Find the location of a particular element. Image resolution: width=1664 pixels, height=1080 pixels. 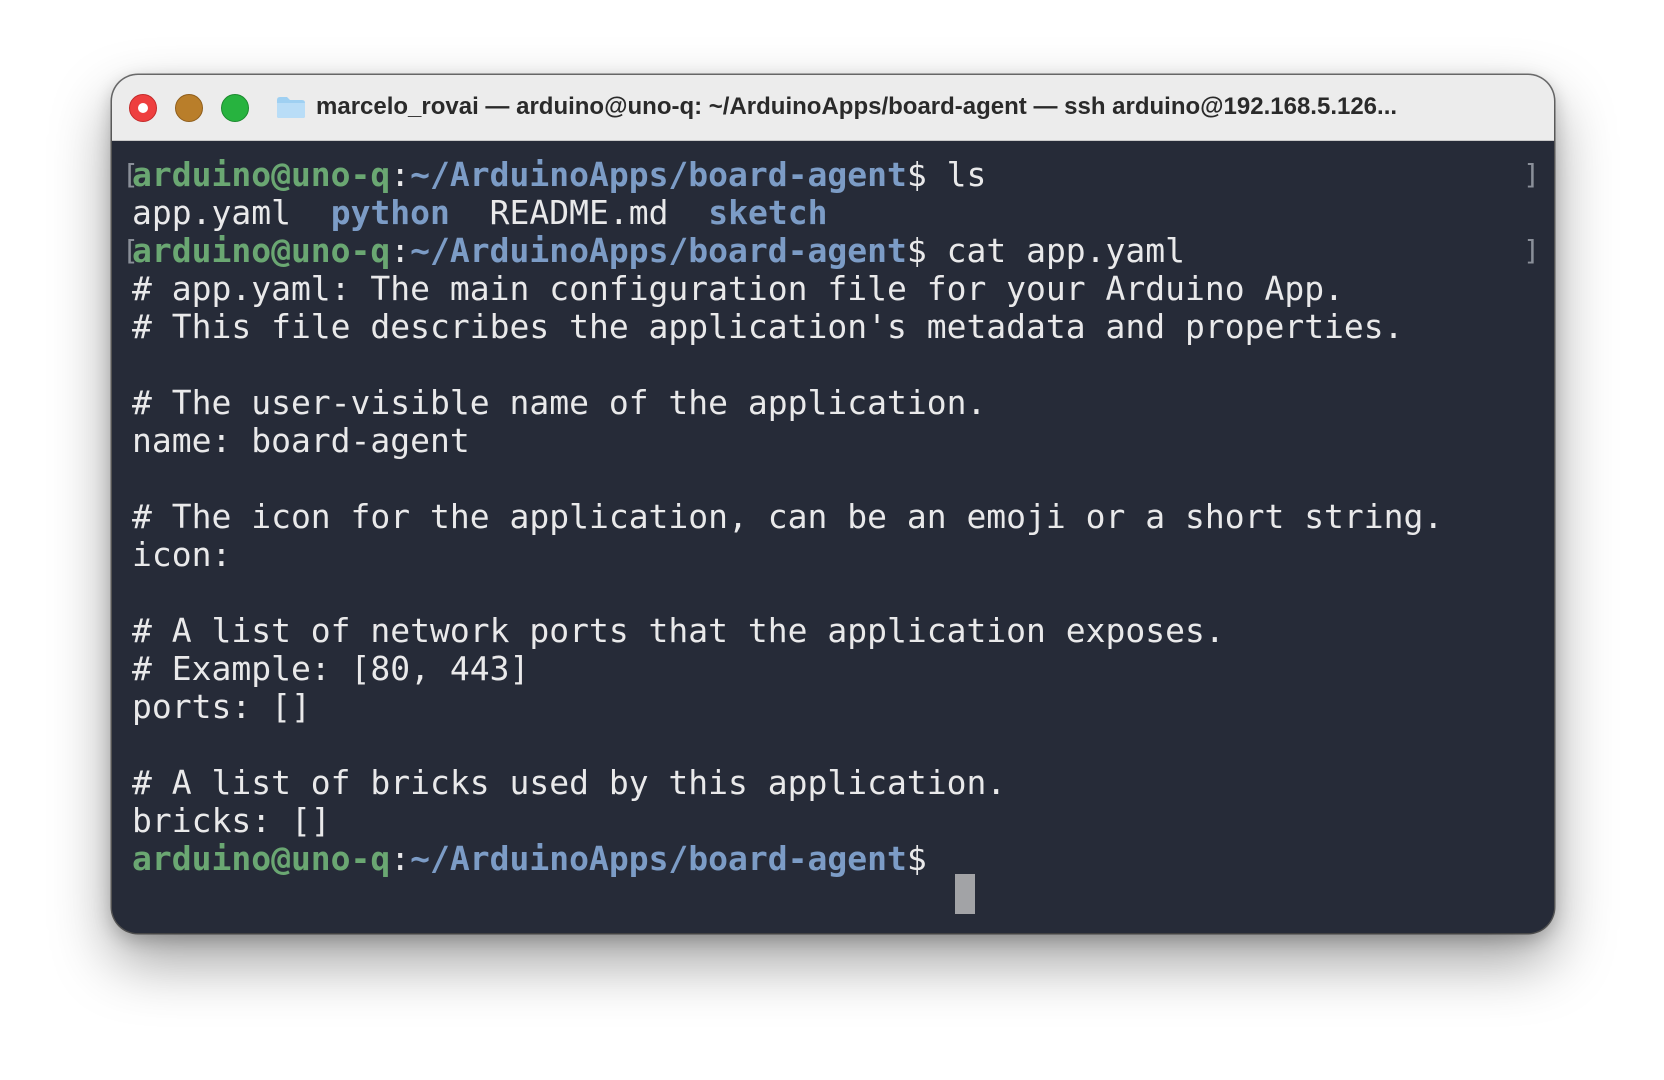

command-text: ls is located at coordinates (956, 174).